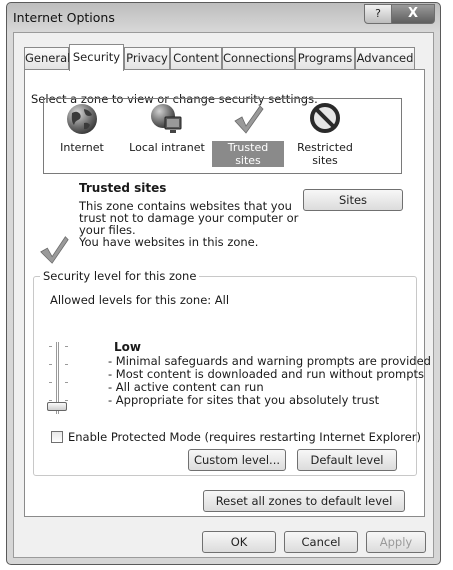 The width and height of the screenshot is (453, 570). I want to click on tab-programs: Programs, so click(325, 58).